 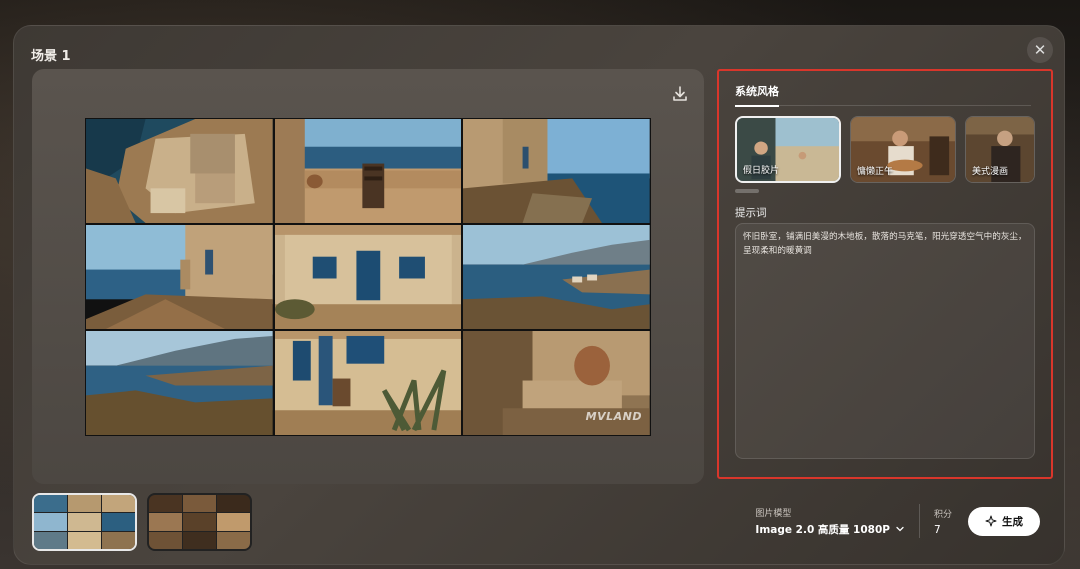 What do you see at coordinates (757, 95) in the screenshot?
I see `tab-system-style: 系统风格` at bounding box center [757, 95].